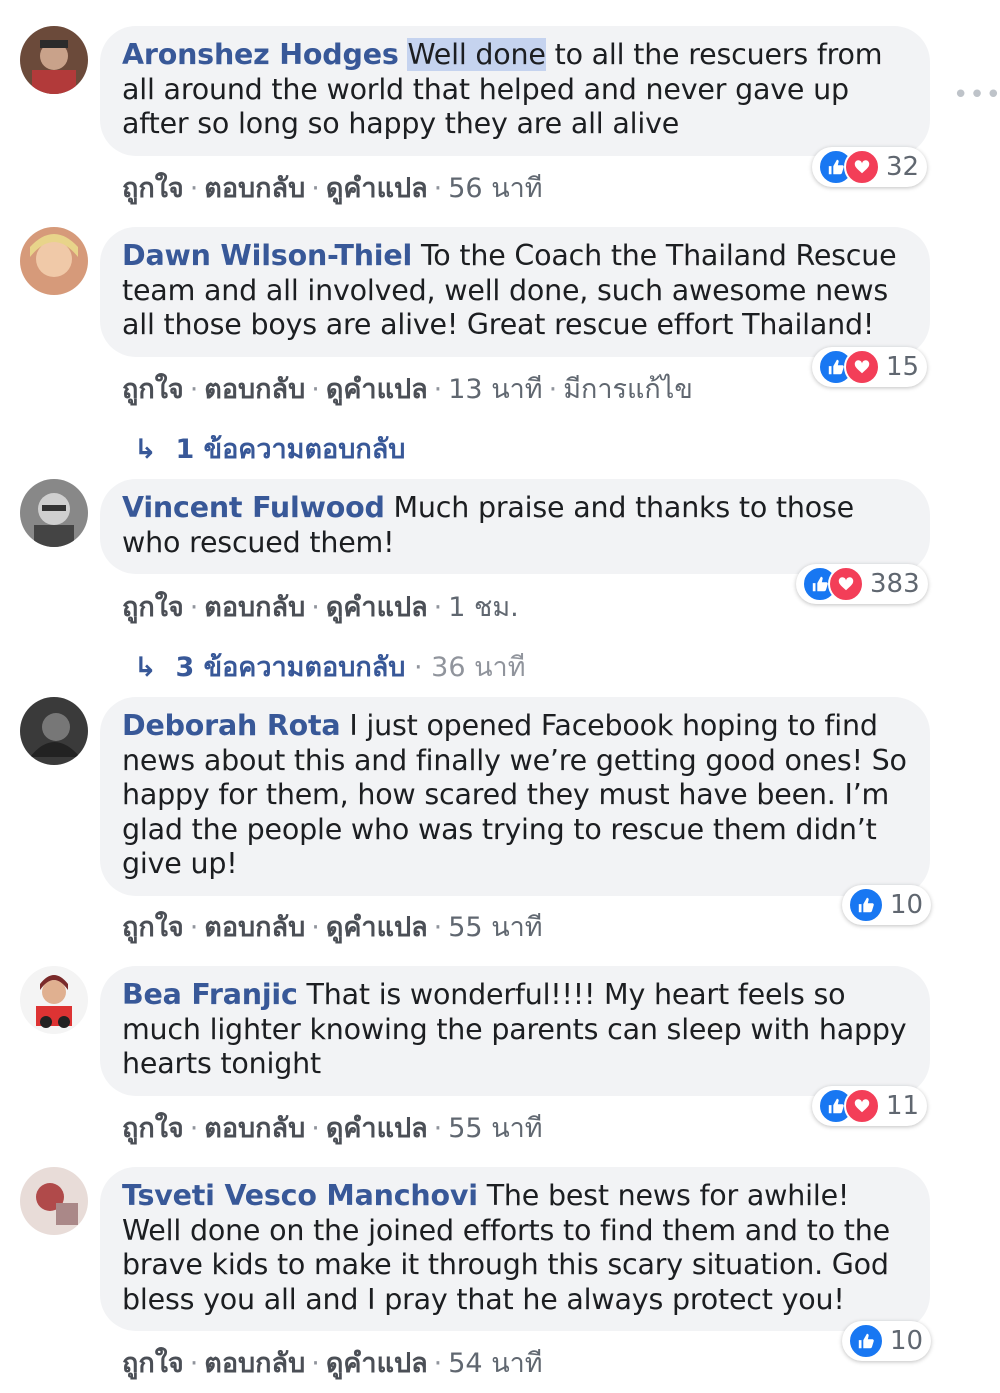 The width and height of the screenshot is (1000, 1393). I want to click on replies-label: 3 ข้อความตอบกลับ, so click(290, 667).